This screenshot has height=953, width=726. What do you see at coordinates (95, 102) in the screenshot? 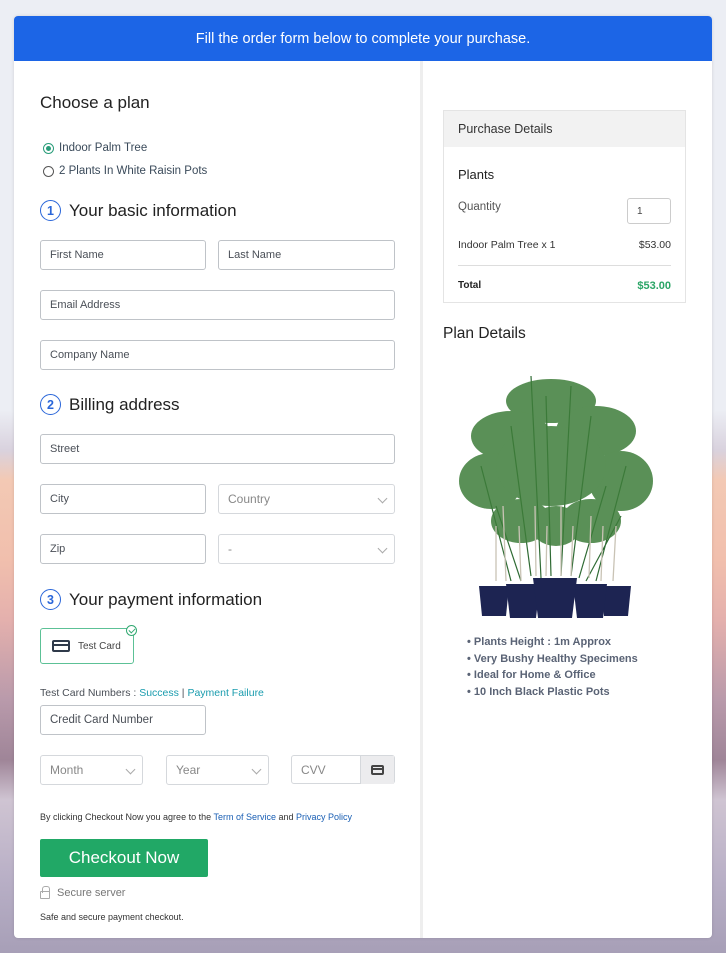
I see `choose-plan-heading: Choose a plan` at bounding box center [95, 102].